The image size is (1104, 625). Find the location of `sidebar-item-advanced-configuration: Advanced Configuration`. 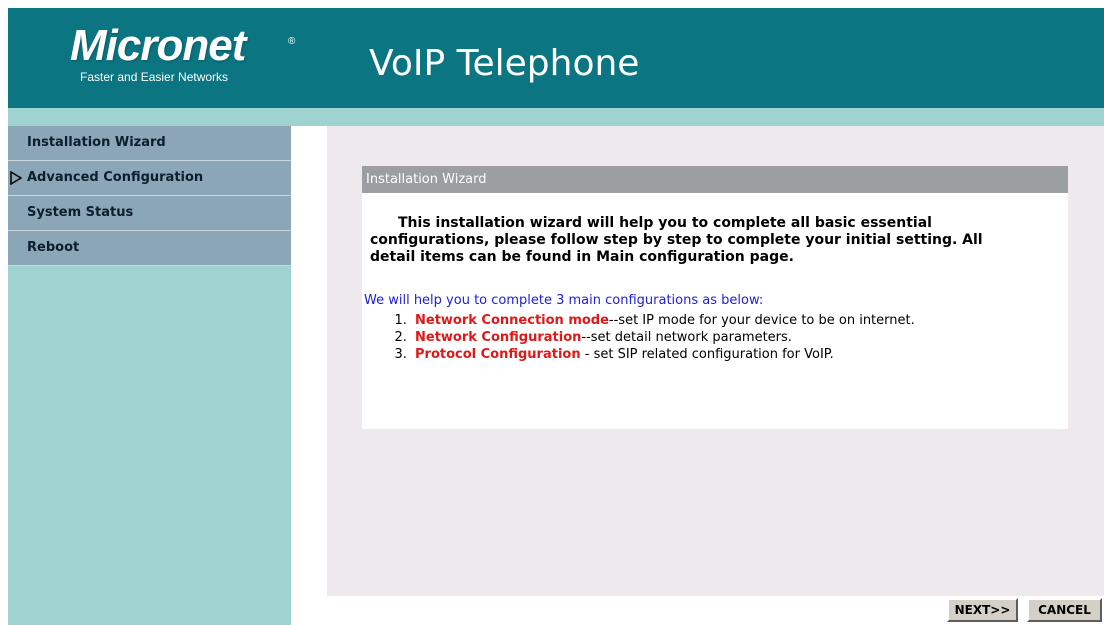

sidebar-item-advanced-configuration: Advanced Configuration is located at coordinates (149, 178).